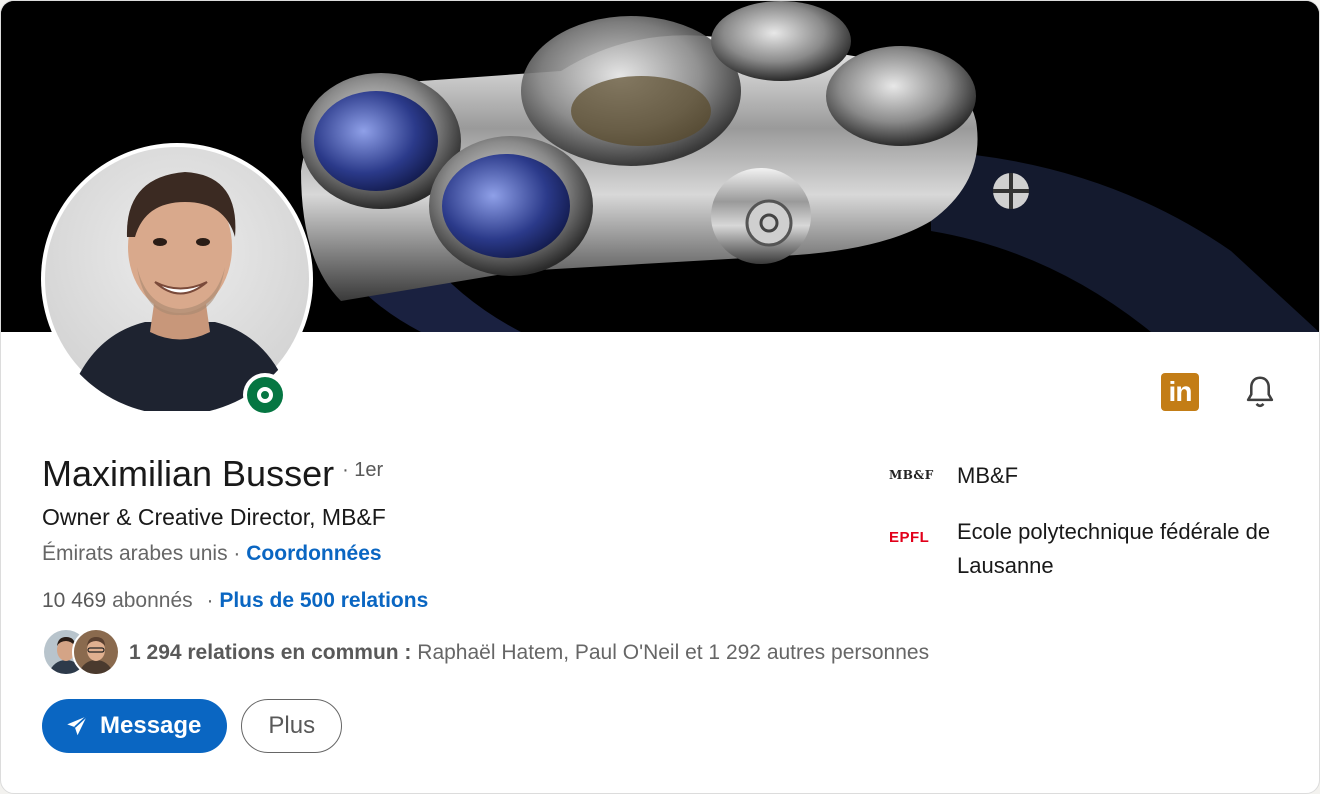 This screenshot has height=794, width=1320. Describe the element at coordinates (1260, 392) in the screenshot. I see `bell-icon` at that location.